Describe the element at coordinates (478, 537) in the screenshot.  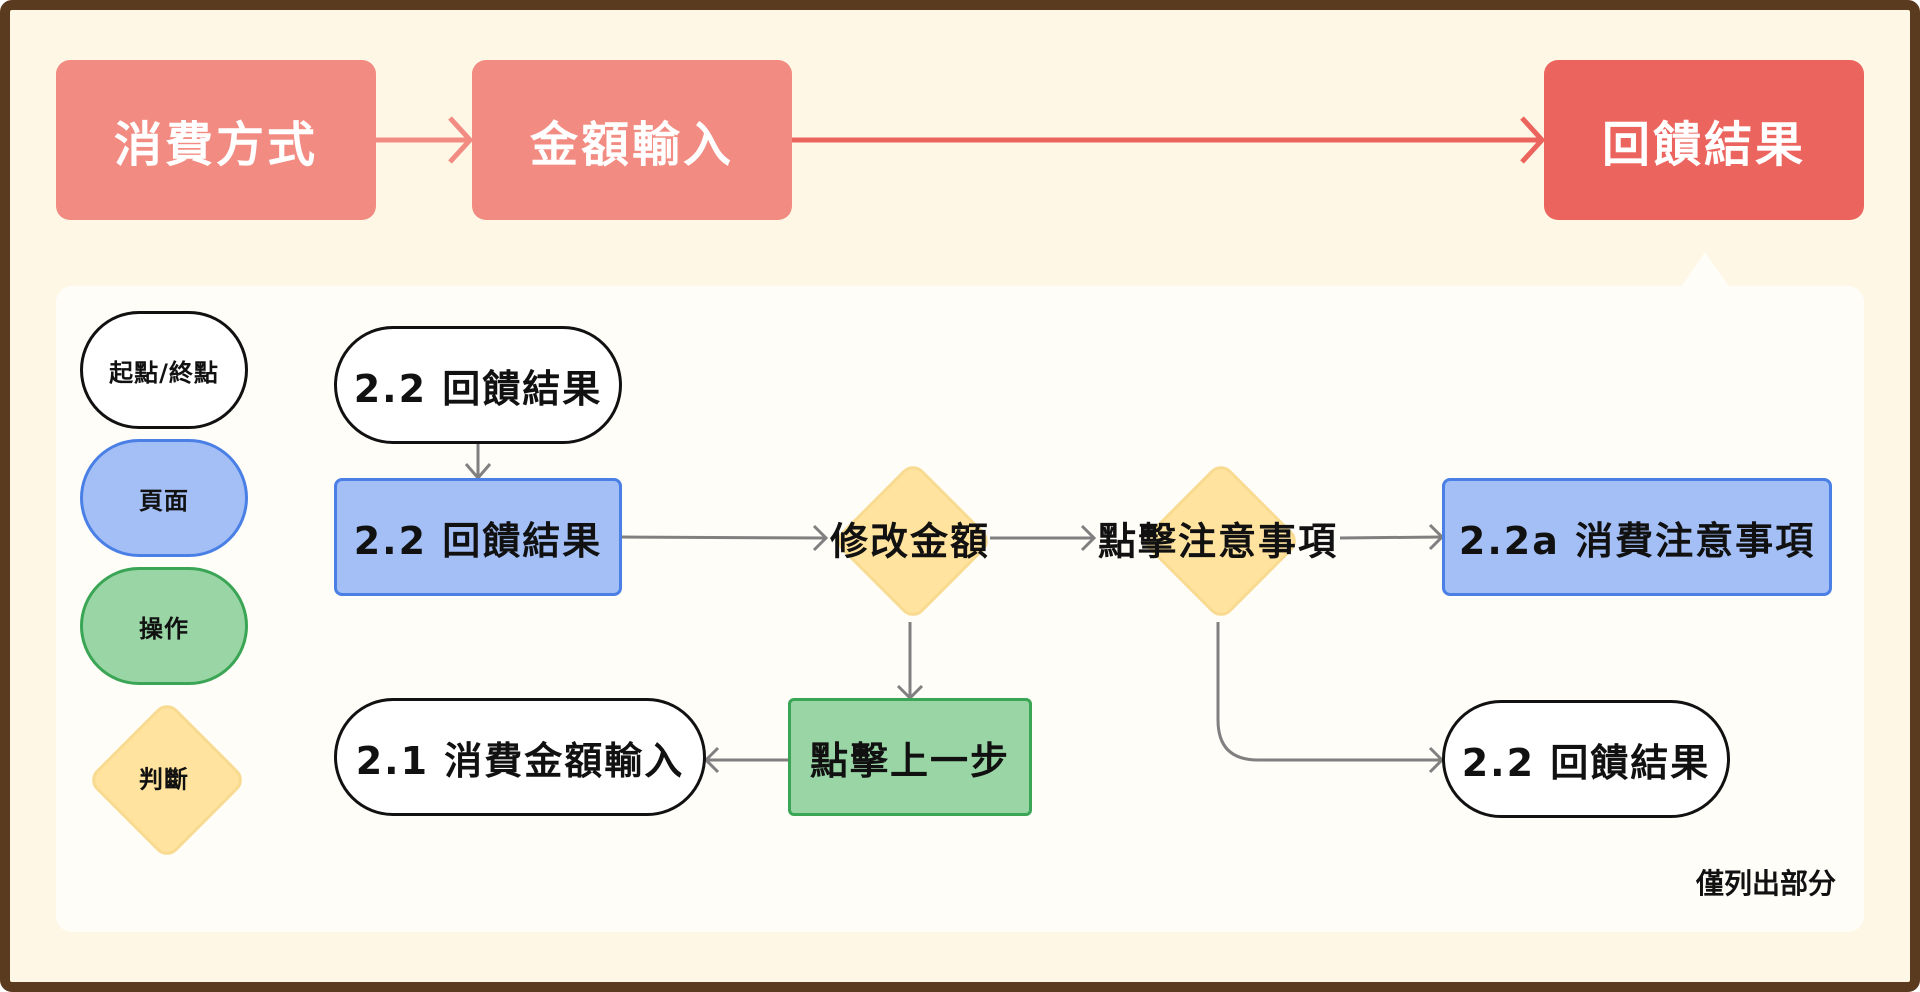
I see `node-page-feedback-result: 2.2 回饋結果` at that location.